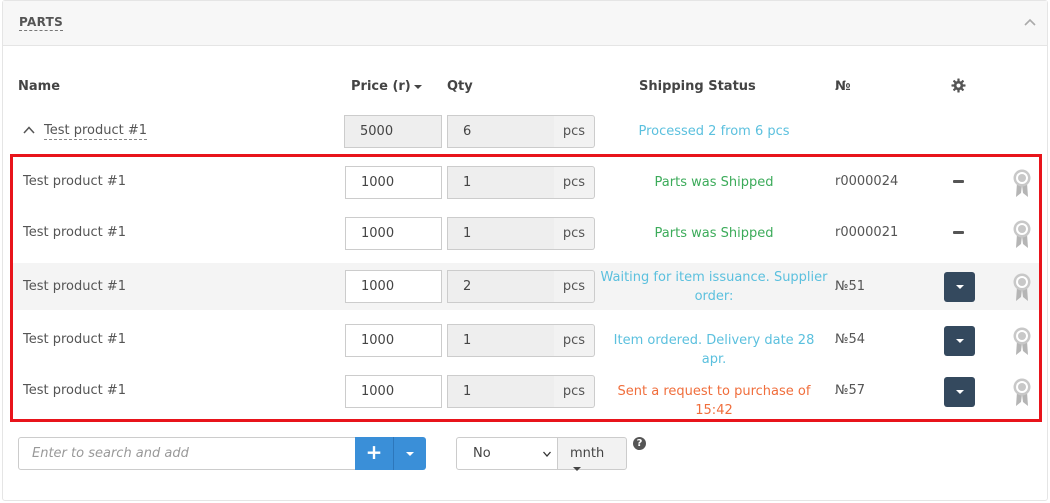  I want to click on row-1-qty-field: 1, so click(501, 182).